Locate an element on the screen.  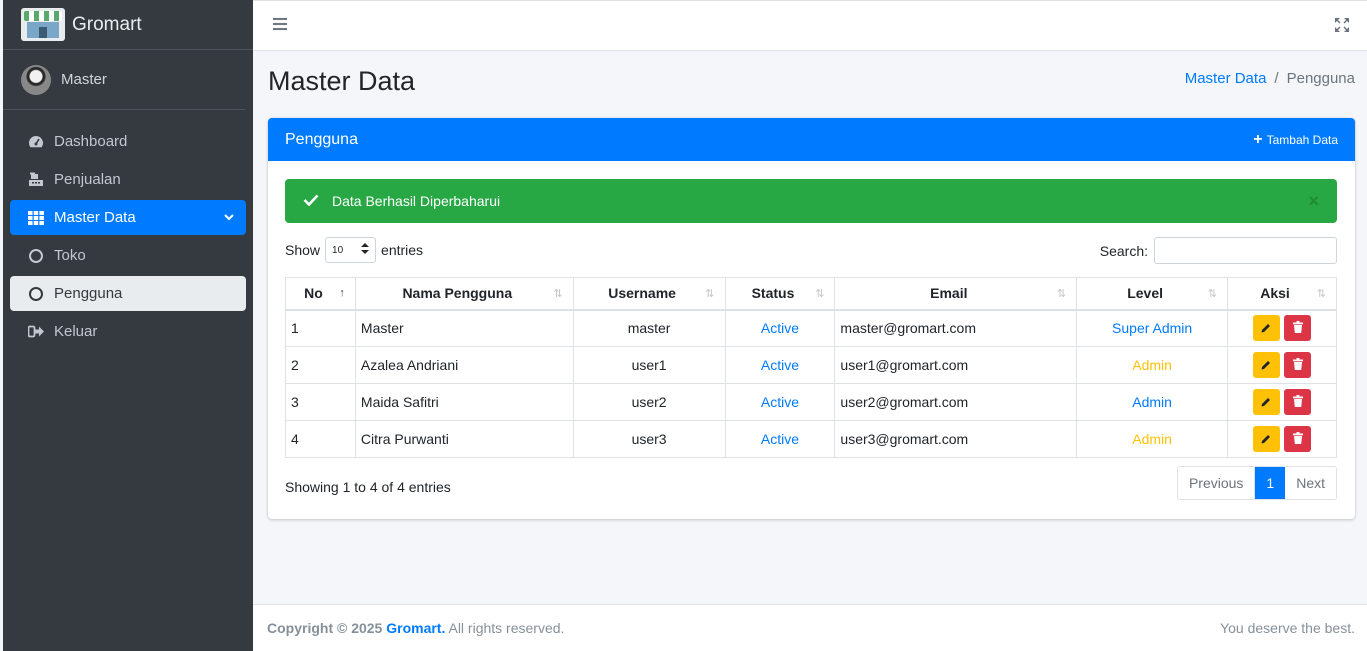
column-header-aksi: Aksi ⇅ is located at coordinates (1282, 294).